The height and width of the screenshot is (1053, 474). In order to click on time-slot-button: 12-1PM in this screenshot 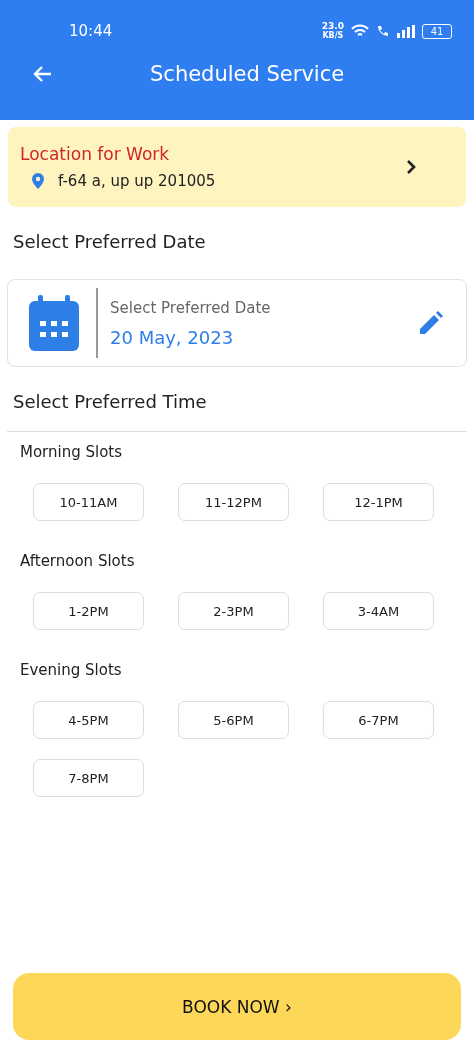, I will do `click(378, 502)`.